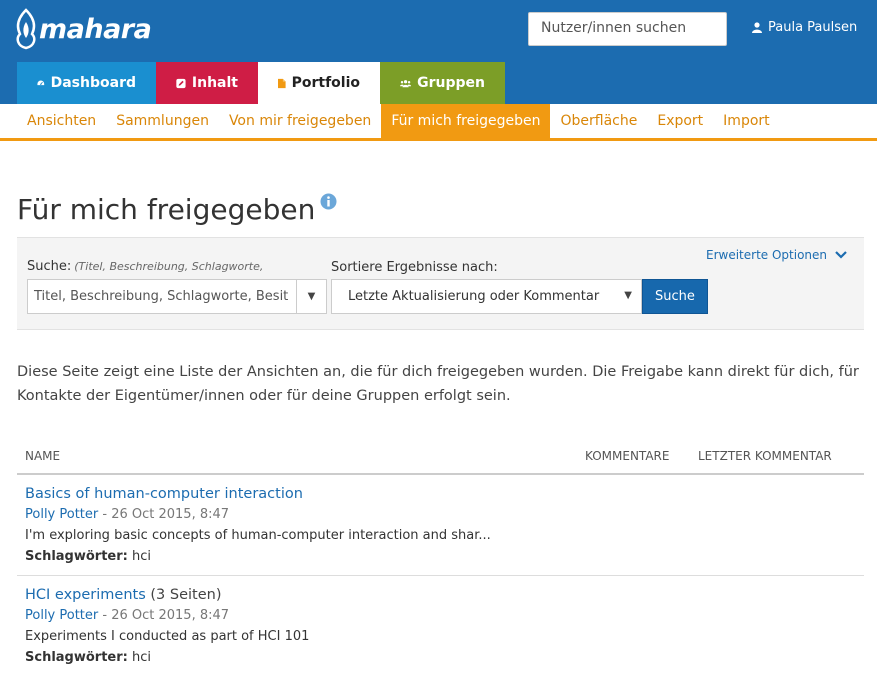 This screenshot has width=877, height=674. I want to click on subnav-ansichten: Ansichten, so click(61, 121).